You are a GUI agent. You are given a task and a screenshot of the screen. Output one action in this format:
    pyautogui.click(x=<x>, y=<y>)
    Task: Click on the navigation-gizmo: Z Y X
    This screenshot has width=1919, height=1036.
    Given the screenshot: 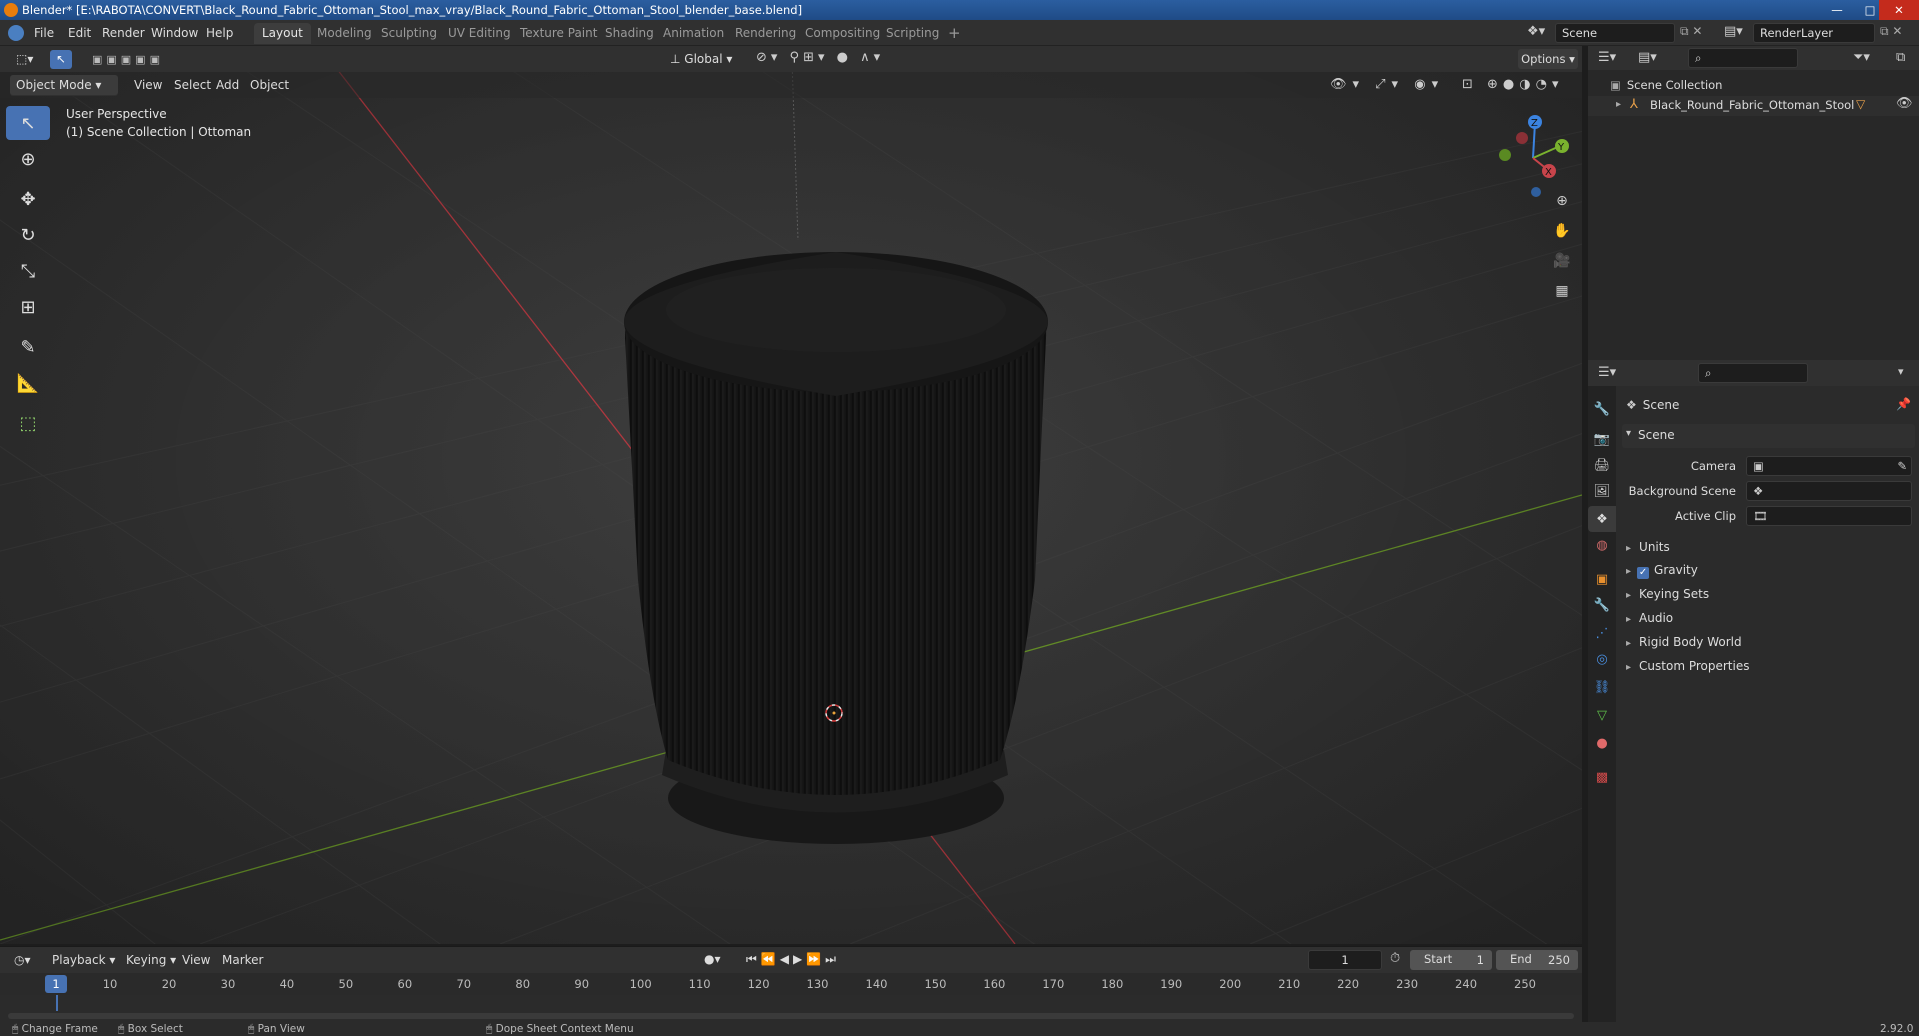 What is the action you would take?
    pyautogui.click(x=1535, y=153)
    